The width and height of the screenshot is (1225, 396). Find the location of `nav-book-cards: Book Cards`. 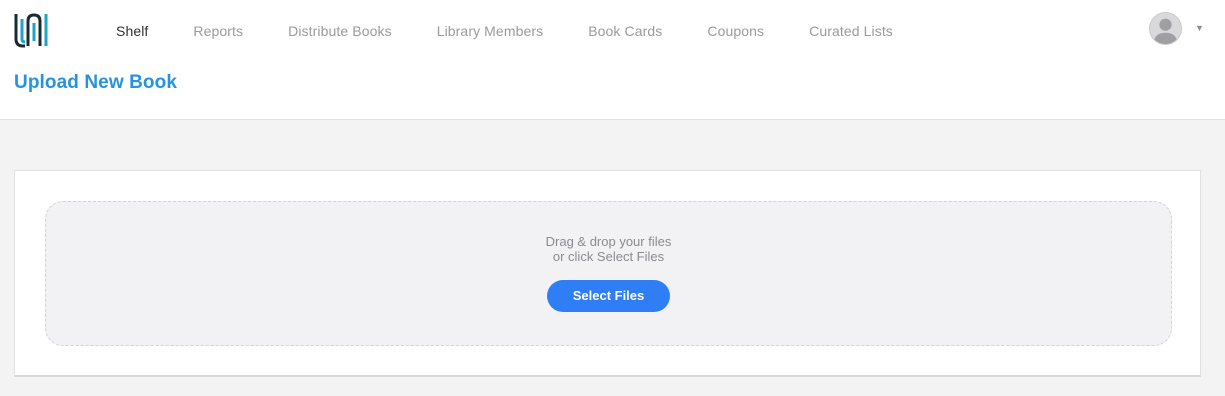

nav-book-cards: Book Cards is located at coordinates (625, 31).